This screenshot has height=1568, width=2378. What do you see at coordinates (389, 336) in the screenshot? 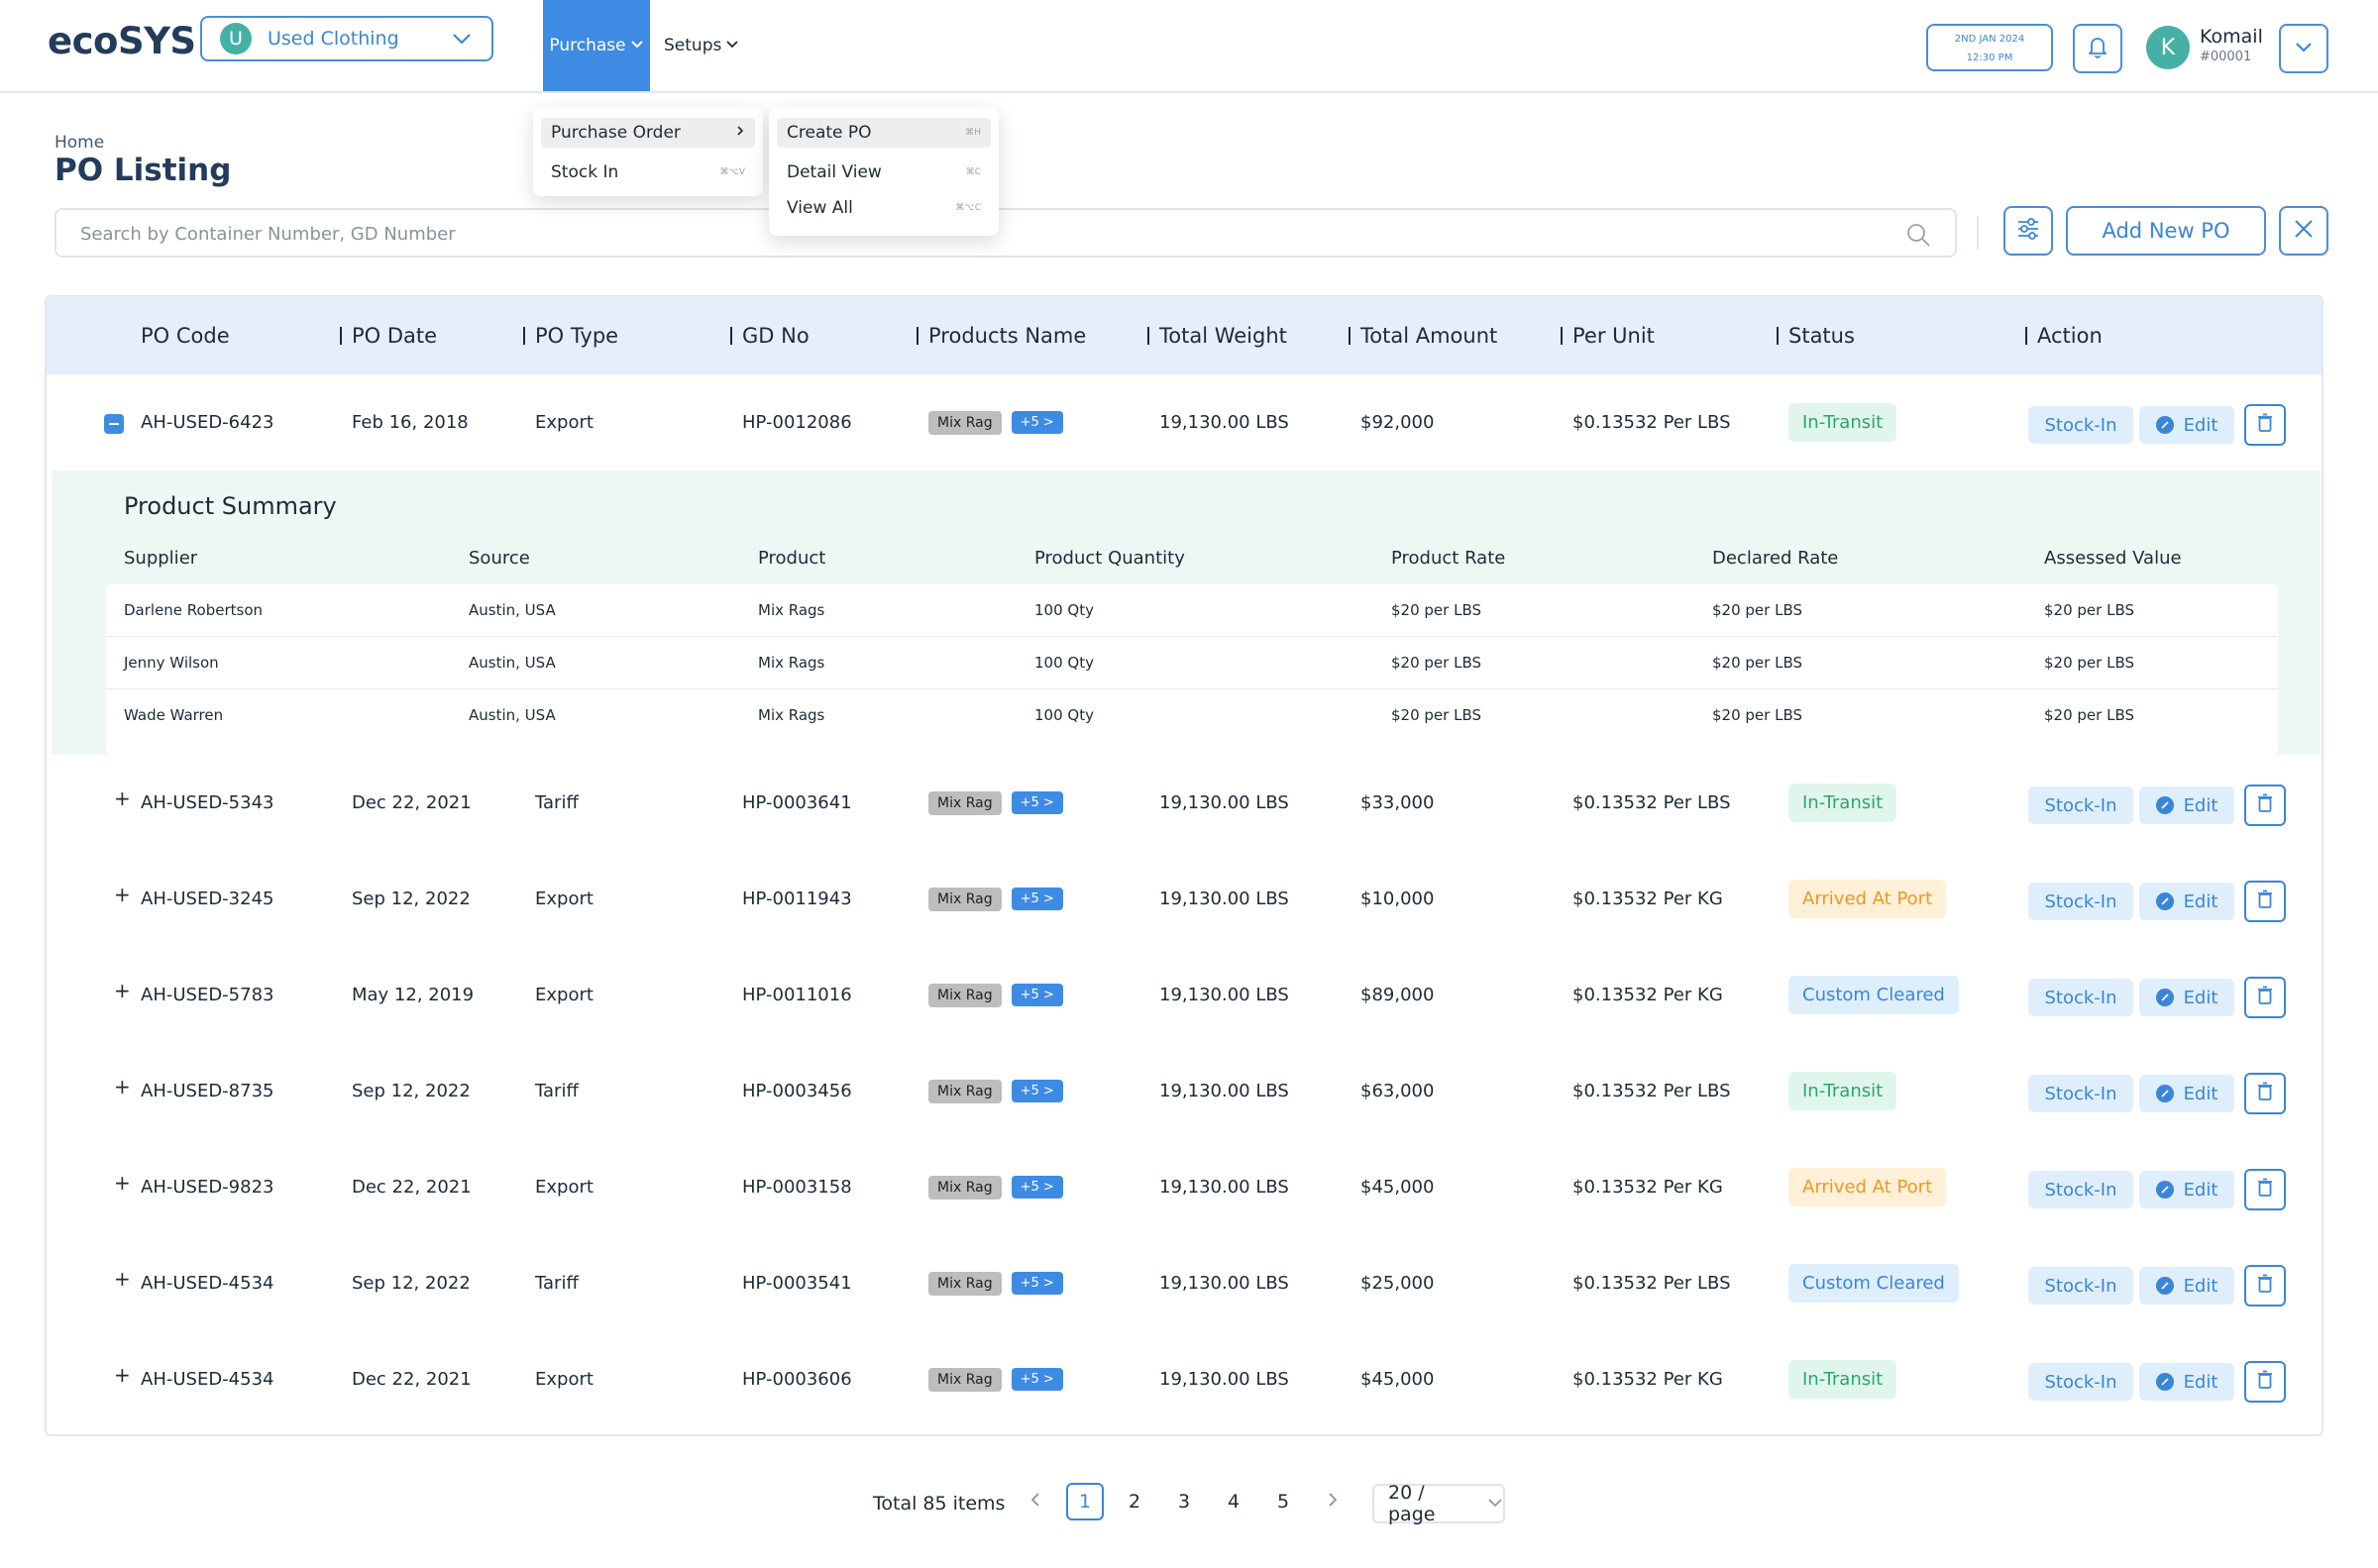
I see `column-header: PO Date` at bounding box center [389, 336].